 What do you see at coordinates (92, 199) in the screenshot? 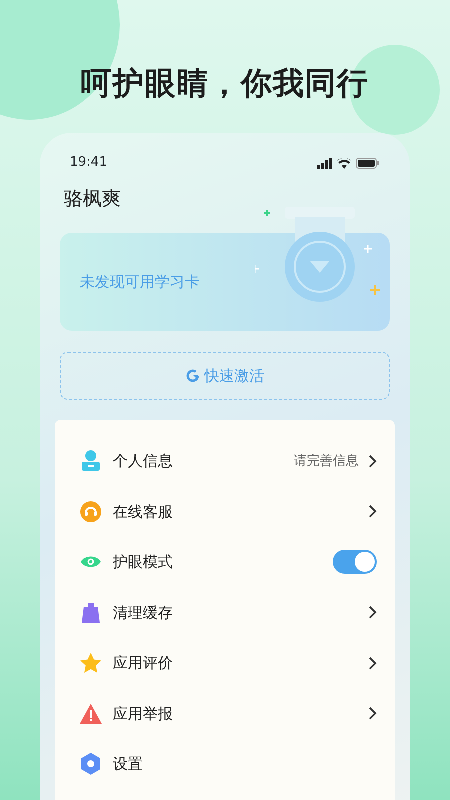
I see `user-name: 骆枫爽` at bounding box center [92, 199].